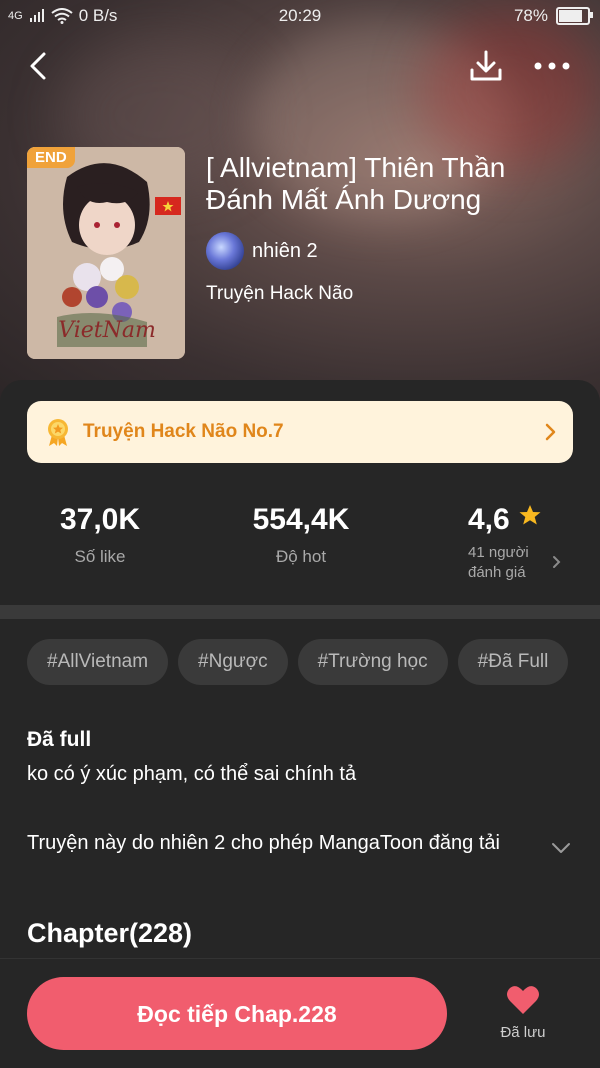 This screenshot has height=1068, width=600. What do you see at coordinates (233, 662) in the screenshot?
I see `tag-chip: #Ngược` at bounding box center [233, 662].